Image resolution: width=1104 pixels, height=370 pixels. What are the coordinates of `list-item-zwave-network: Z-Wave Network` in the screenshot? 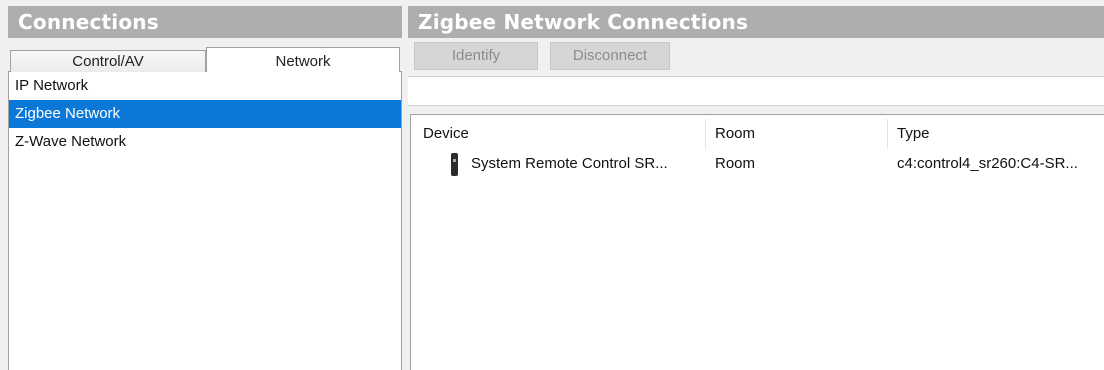 It's located at (205, 142).